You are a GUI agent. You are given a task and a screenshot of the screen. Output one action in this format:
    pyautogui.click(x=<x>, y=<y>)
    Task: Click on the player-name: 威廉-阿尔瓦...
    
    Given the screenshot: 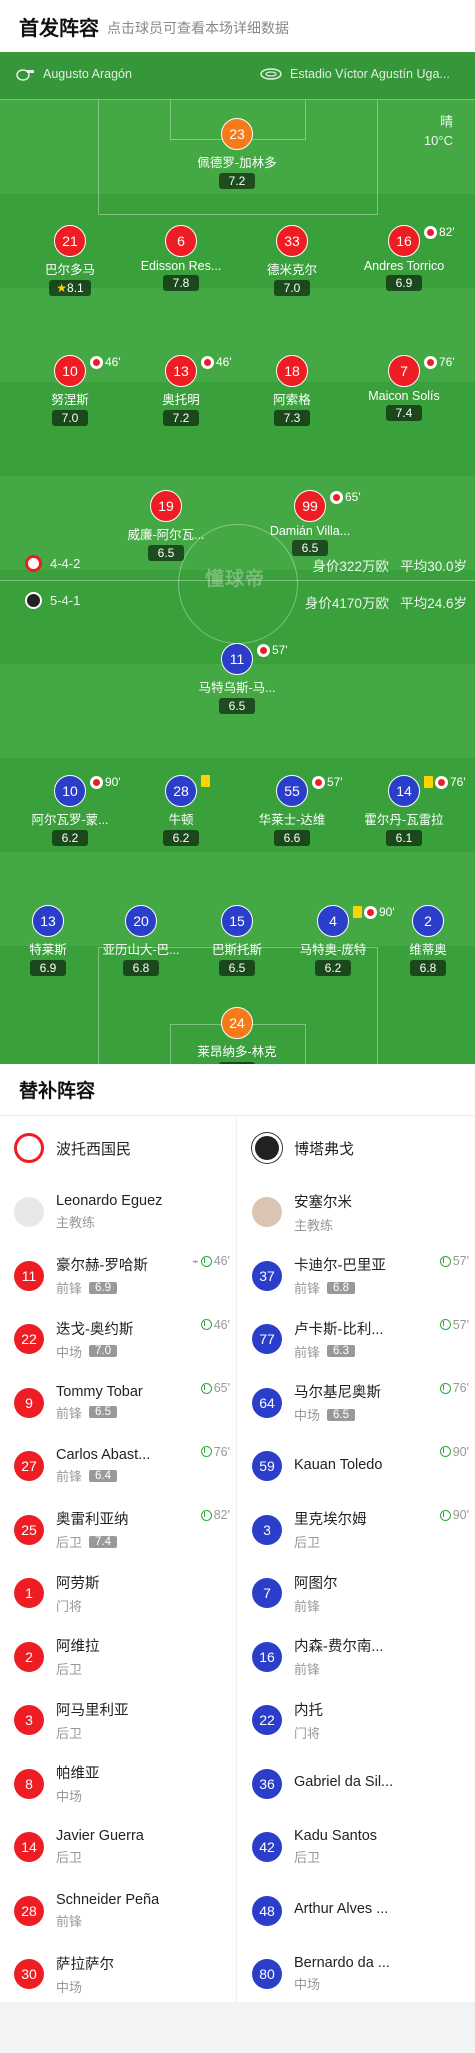 What is the action you would take?
    pyautogui.click(x=166, y=535)
    